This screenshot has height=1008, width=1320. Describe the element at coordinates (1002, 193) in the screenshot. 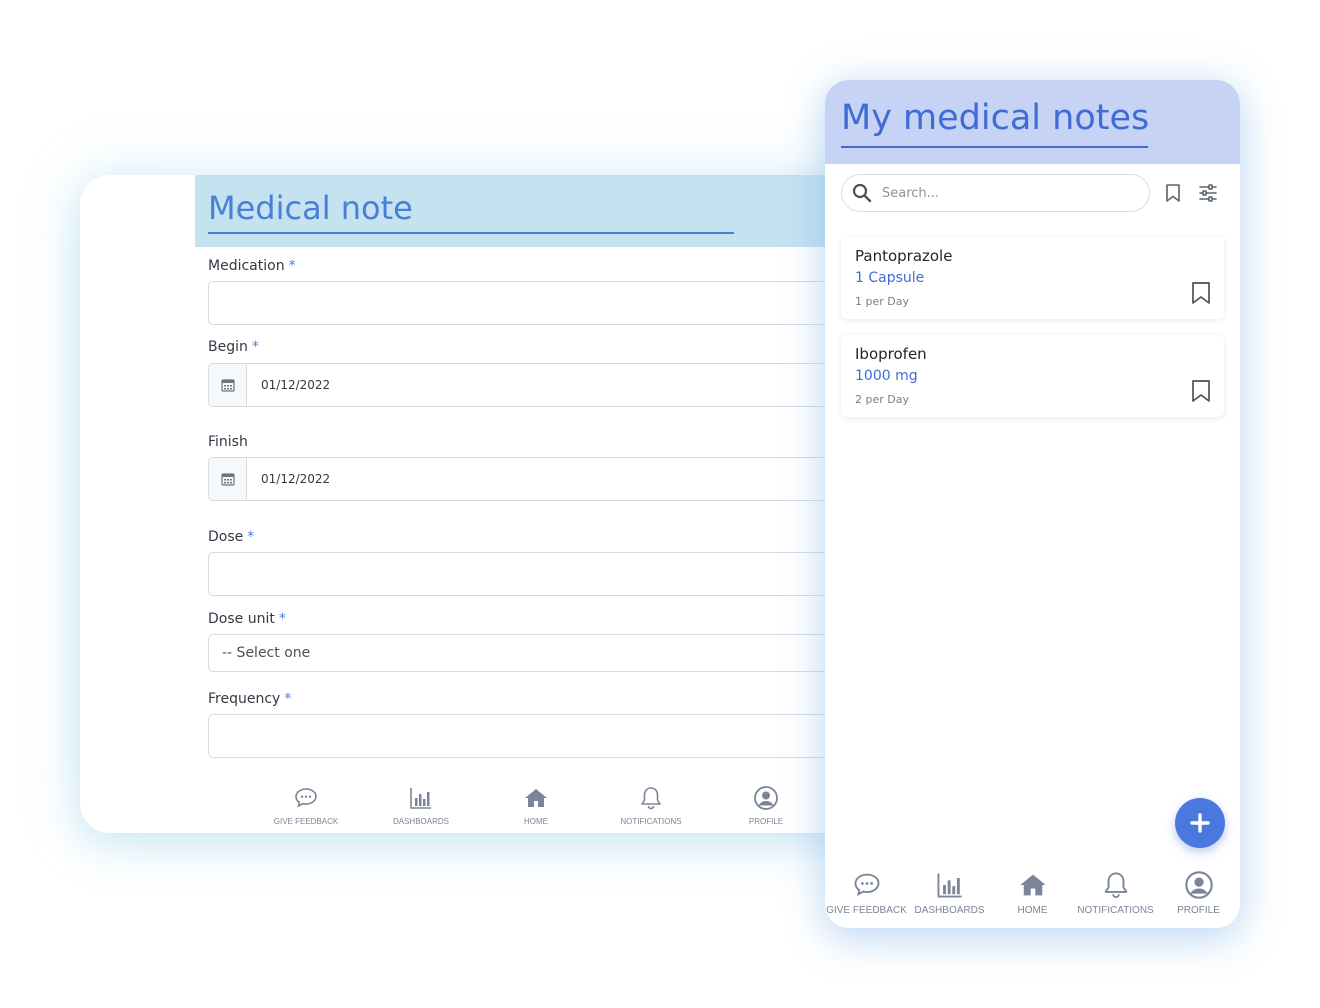

I see `search-input` at that location.